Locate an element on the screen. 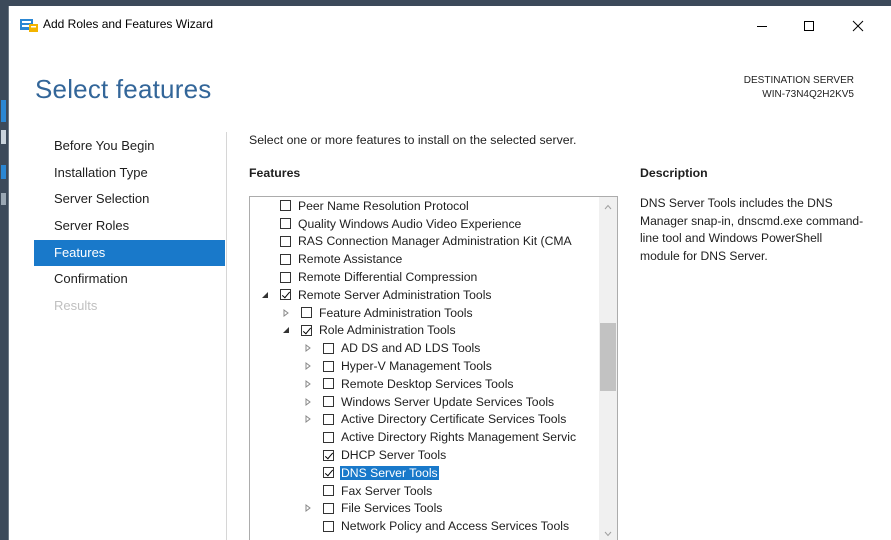  maximize-button is located at coordinates (809, 26).